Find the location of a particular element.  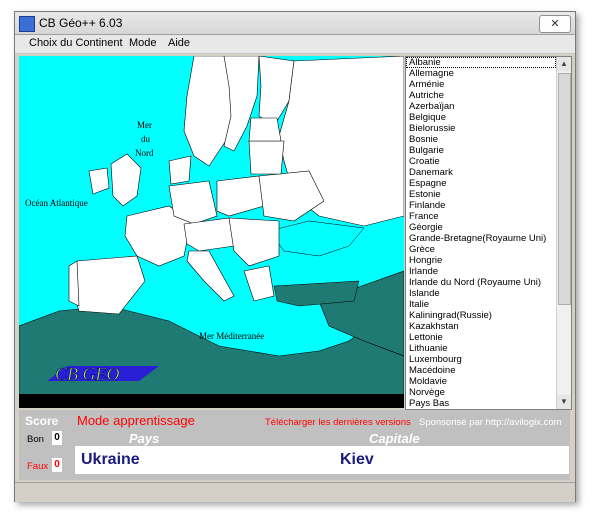

list-item: Grèce is located at coordinates (481, 249).